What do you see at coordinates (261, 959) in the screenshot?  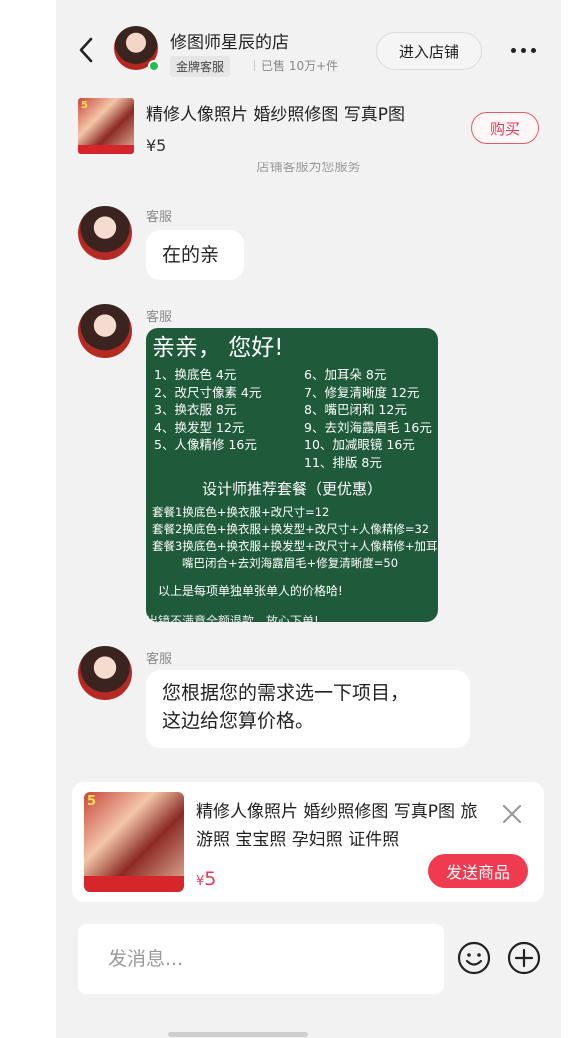 I see `message-input` at bounding box center [261, 959].